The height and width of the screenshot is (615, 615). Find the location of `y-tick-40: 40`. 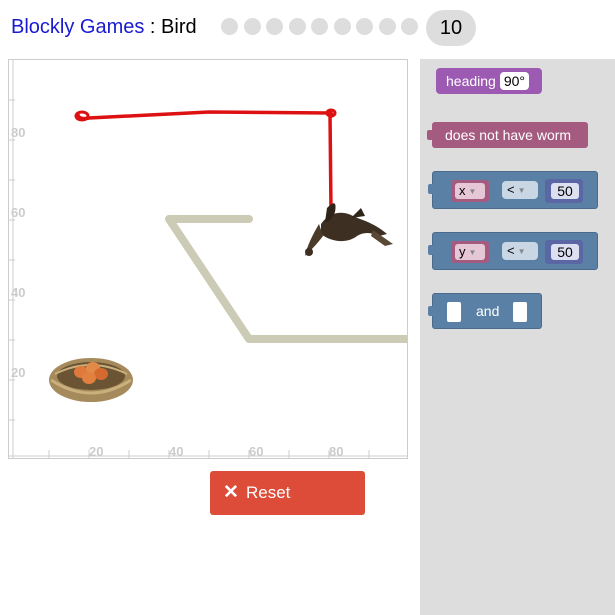

y-tick-40: 40 is located at coordinates (18, 292).